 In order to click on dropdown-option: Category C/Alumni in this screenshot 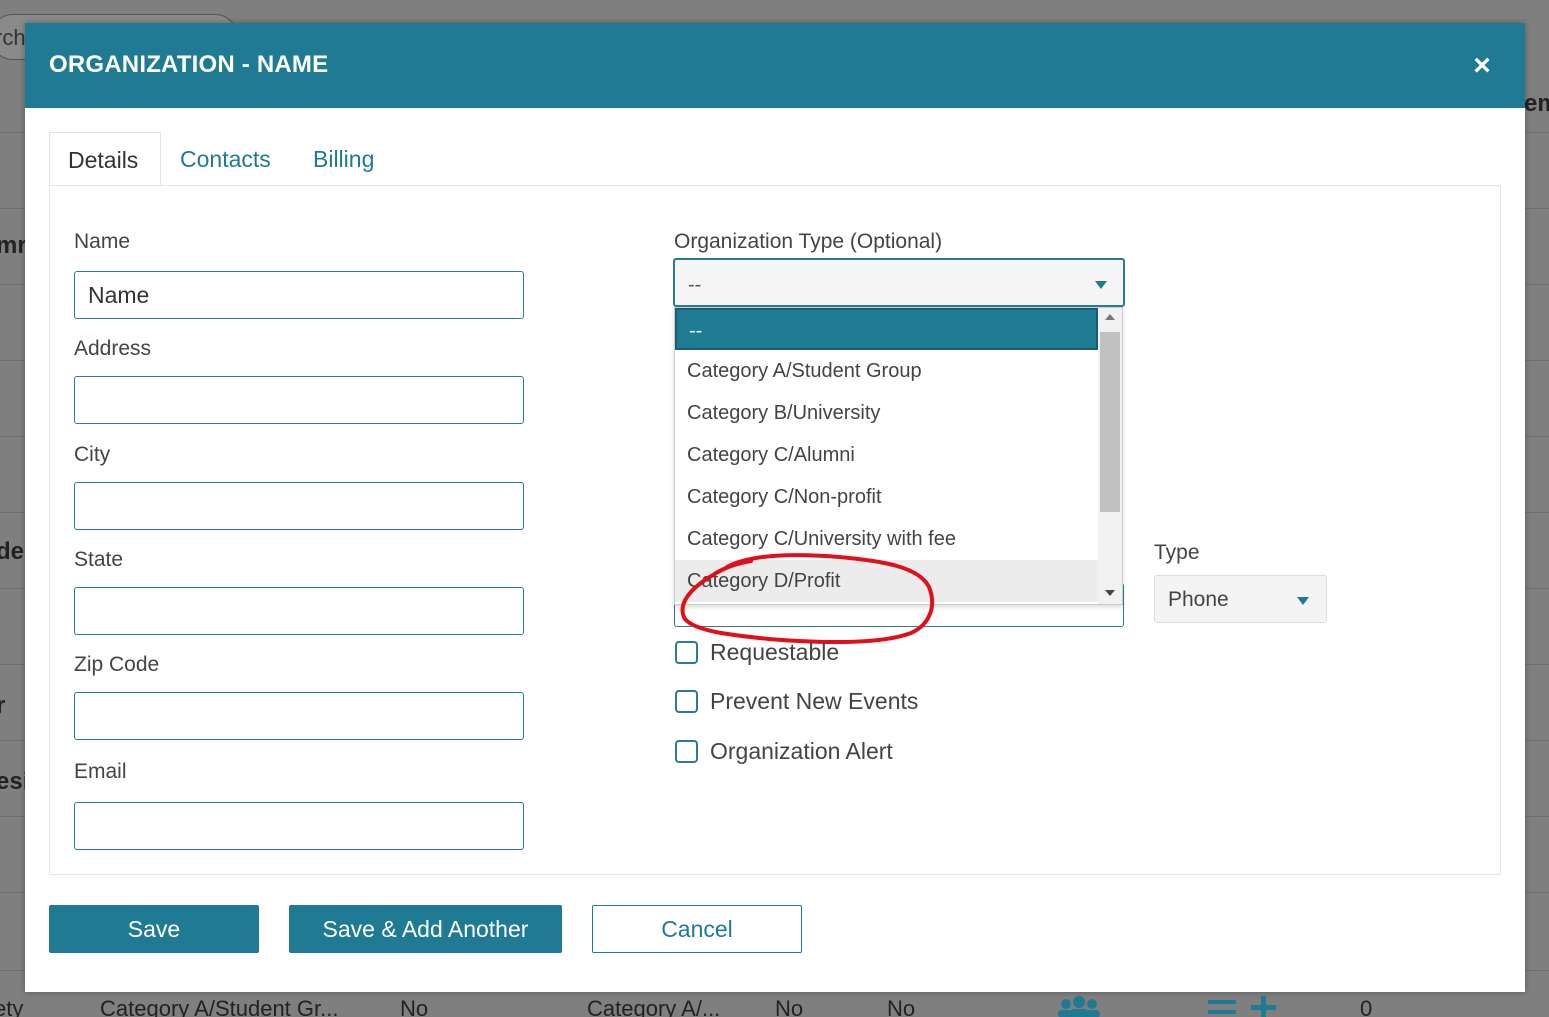, I will do `click(886, 455)`.